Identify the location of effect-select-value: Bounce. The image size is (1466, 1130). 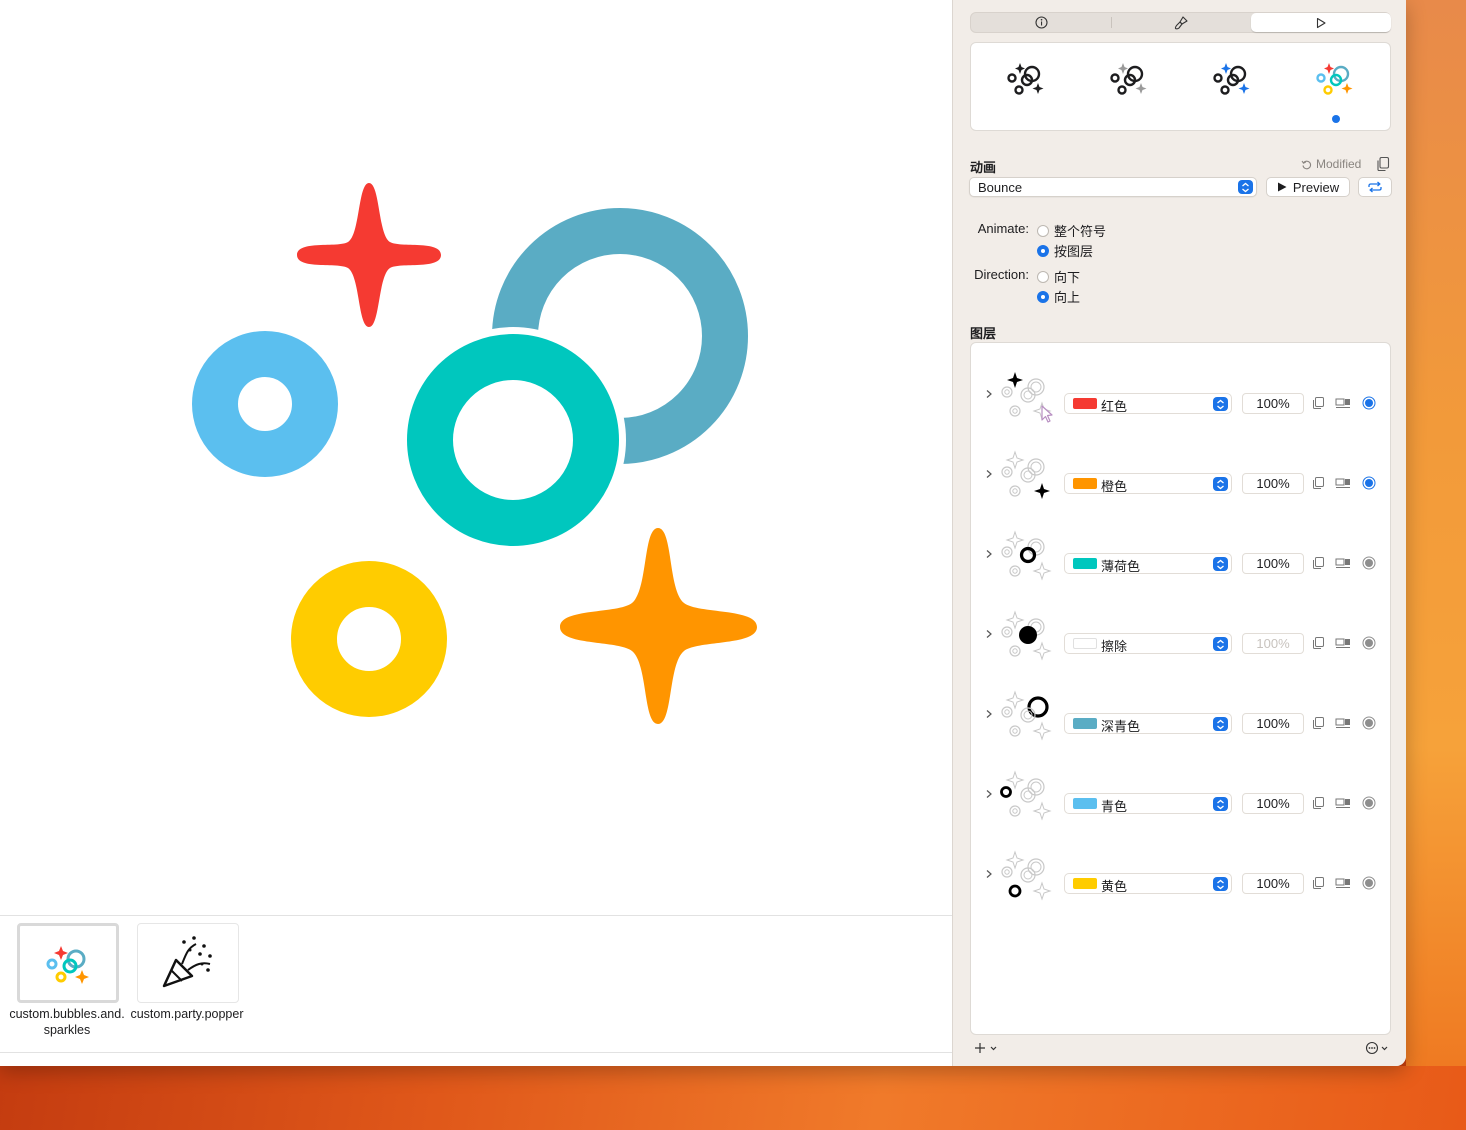
(1000, 187).